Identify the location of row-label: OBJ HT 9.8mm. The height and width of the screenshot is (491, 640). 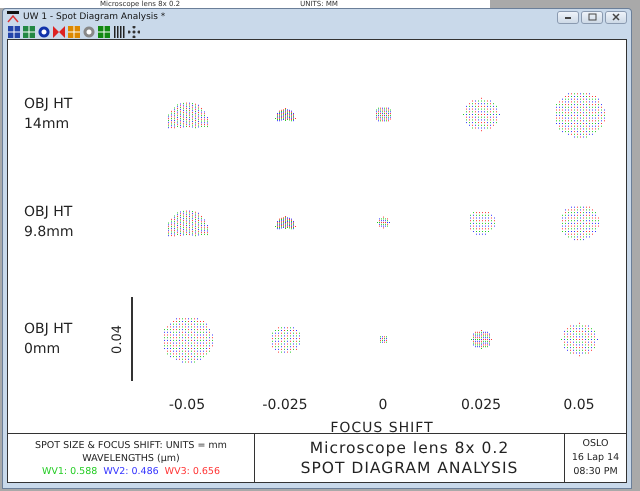
(49, 222).